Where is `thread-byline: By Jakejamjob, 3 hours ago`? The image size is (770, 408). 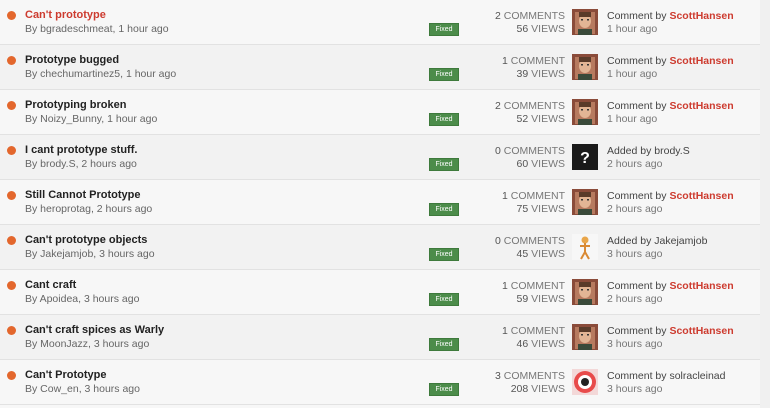 thread-byline: By Jakejamjob, 3 hours ago is located at coordinates (90, 254).